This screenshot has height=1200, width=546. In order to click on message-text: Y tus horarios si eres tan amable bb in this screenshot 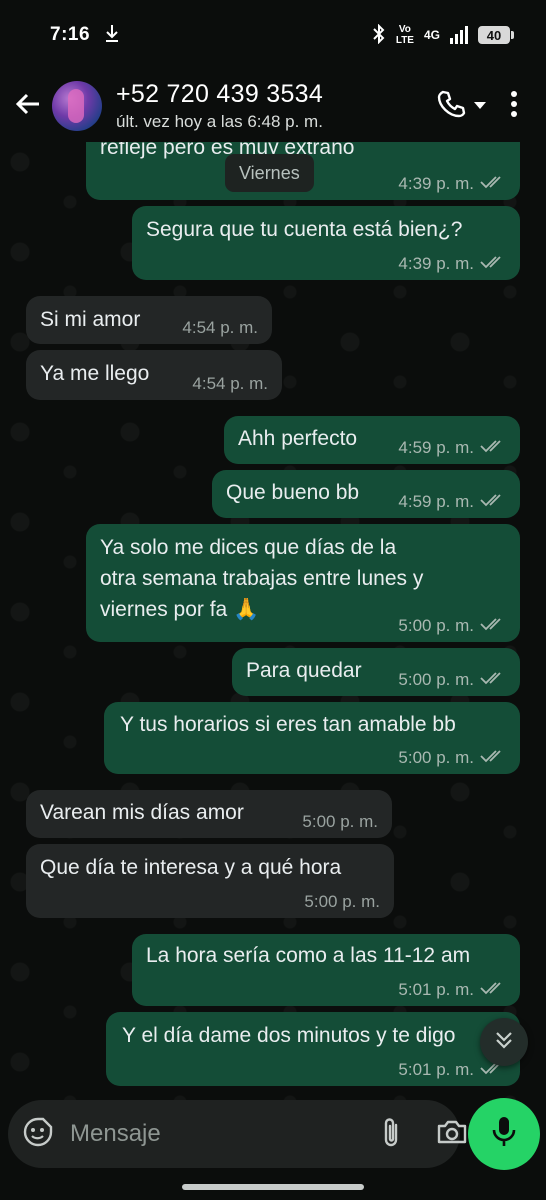, I will do `click(288, 724)`.